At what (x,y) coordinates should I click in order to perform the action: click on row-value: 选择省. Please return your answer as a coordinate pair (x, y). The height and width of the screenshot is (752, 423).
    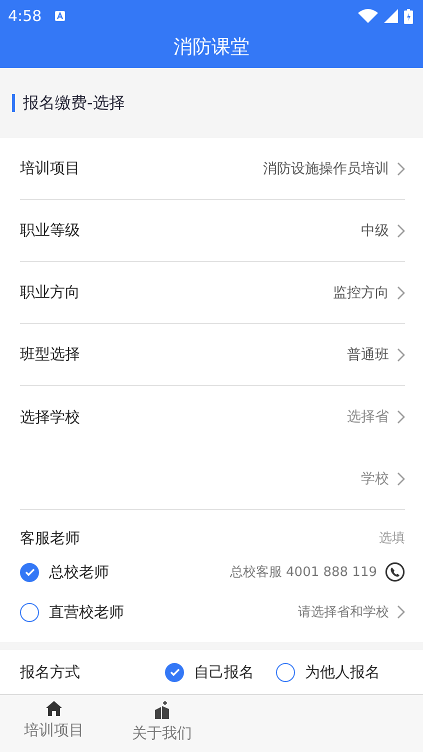
    Looking at the image, I should click on (368, 417).